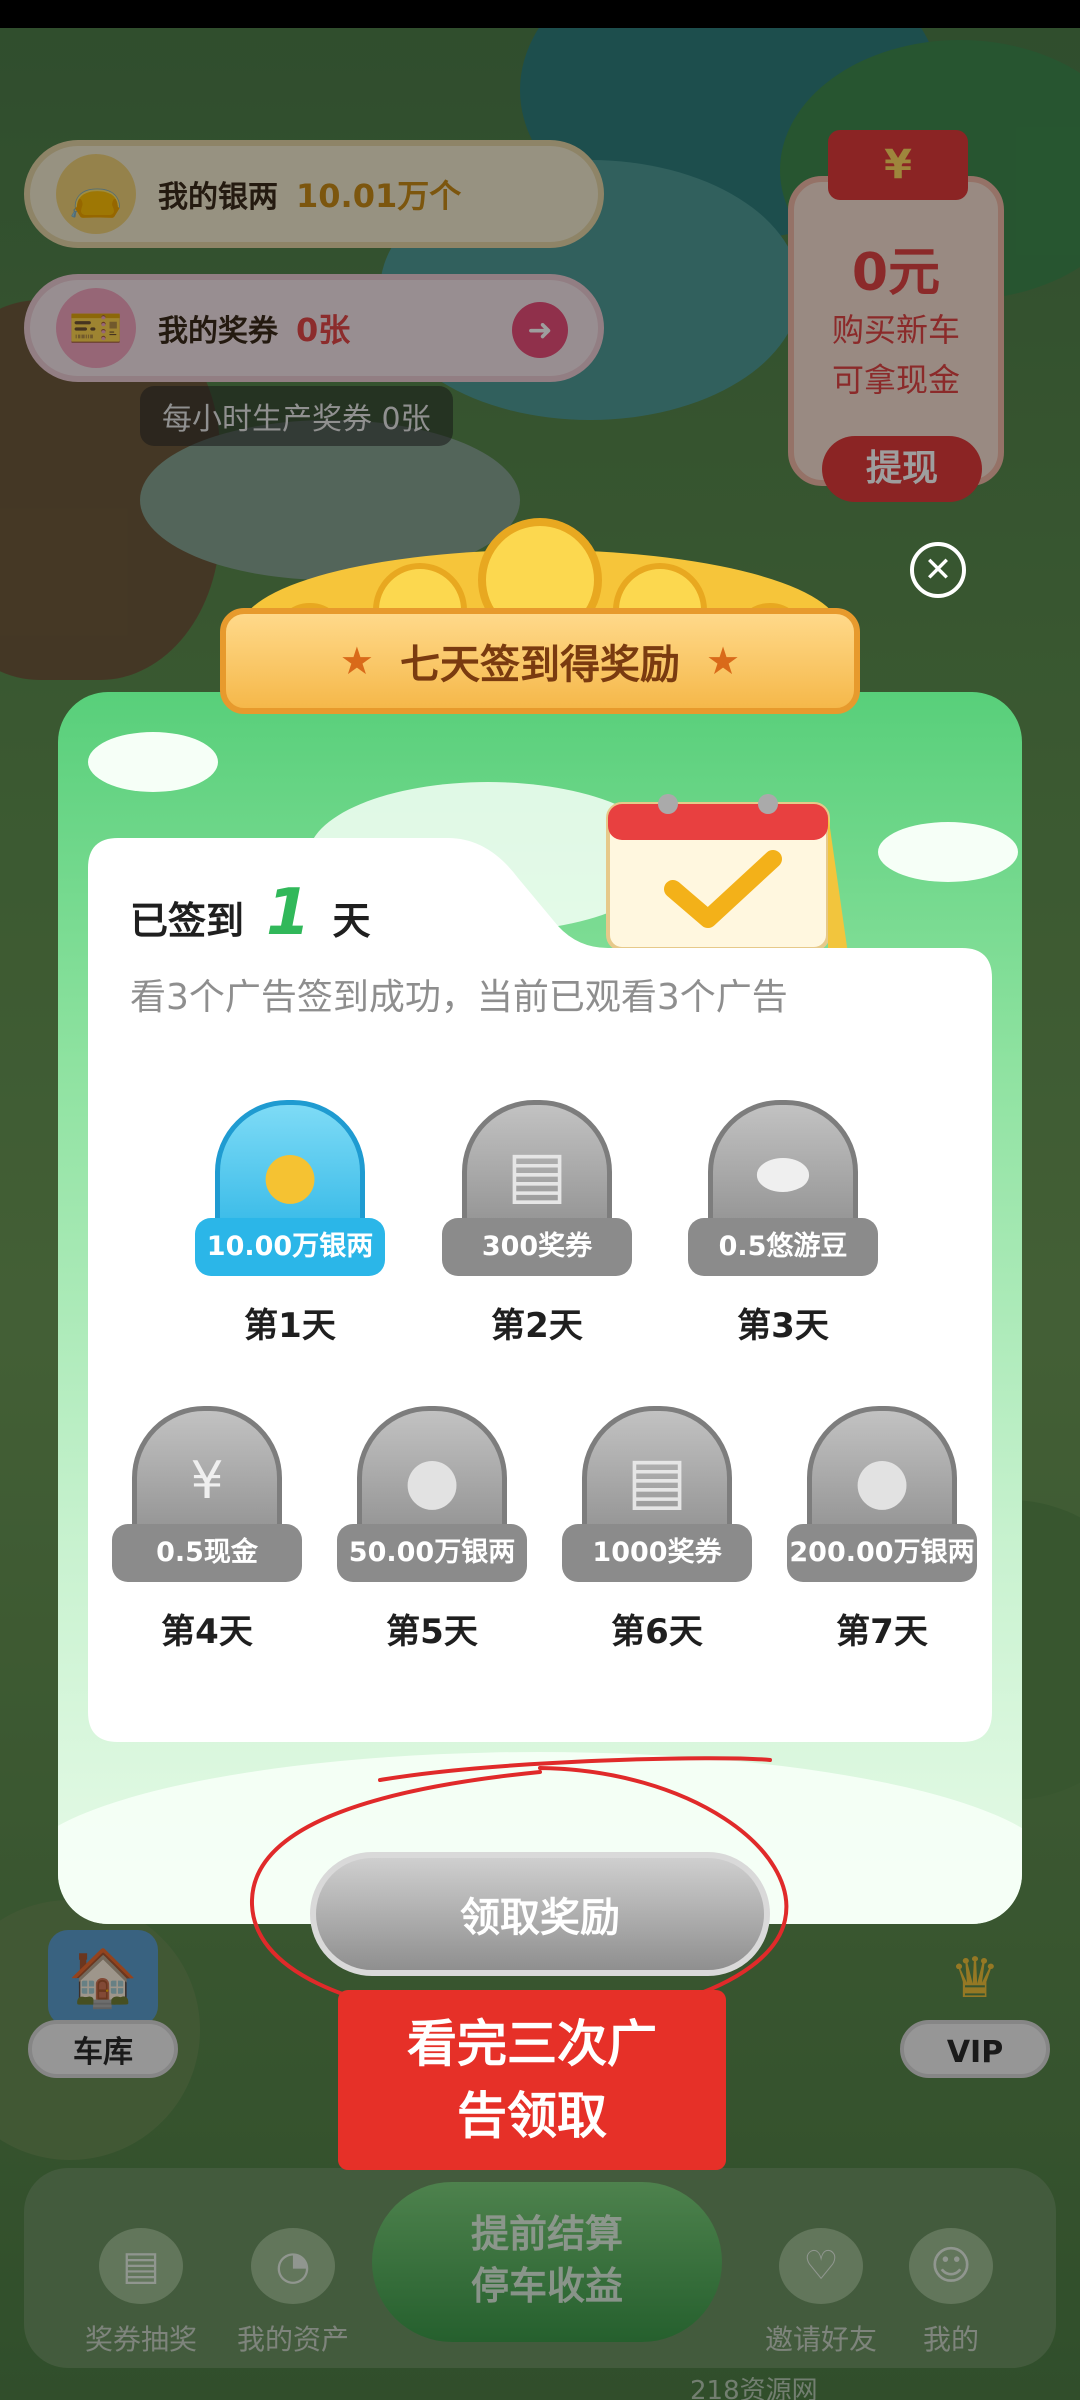 The height and width of the screenshot is (2400, 1080). What do you see at coordinates (657, 1553) in the screenshot?
I see `reward-amount: 1000奖券` at bounding box center [657, 1553].